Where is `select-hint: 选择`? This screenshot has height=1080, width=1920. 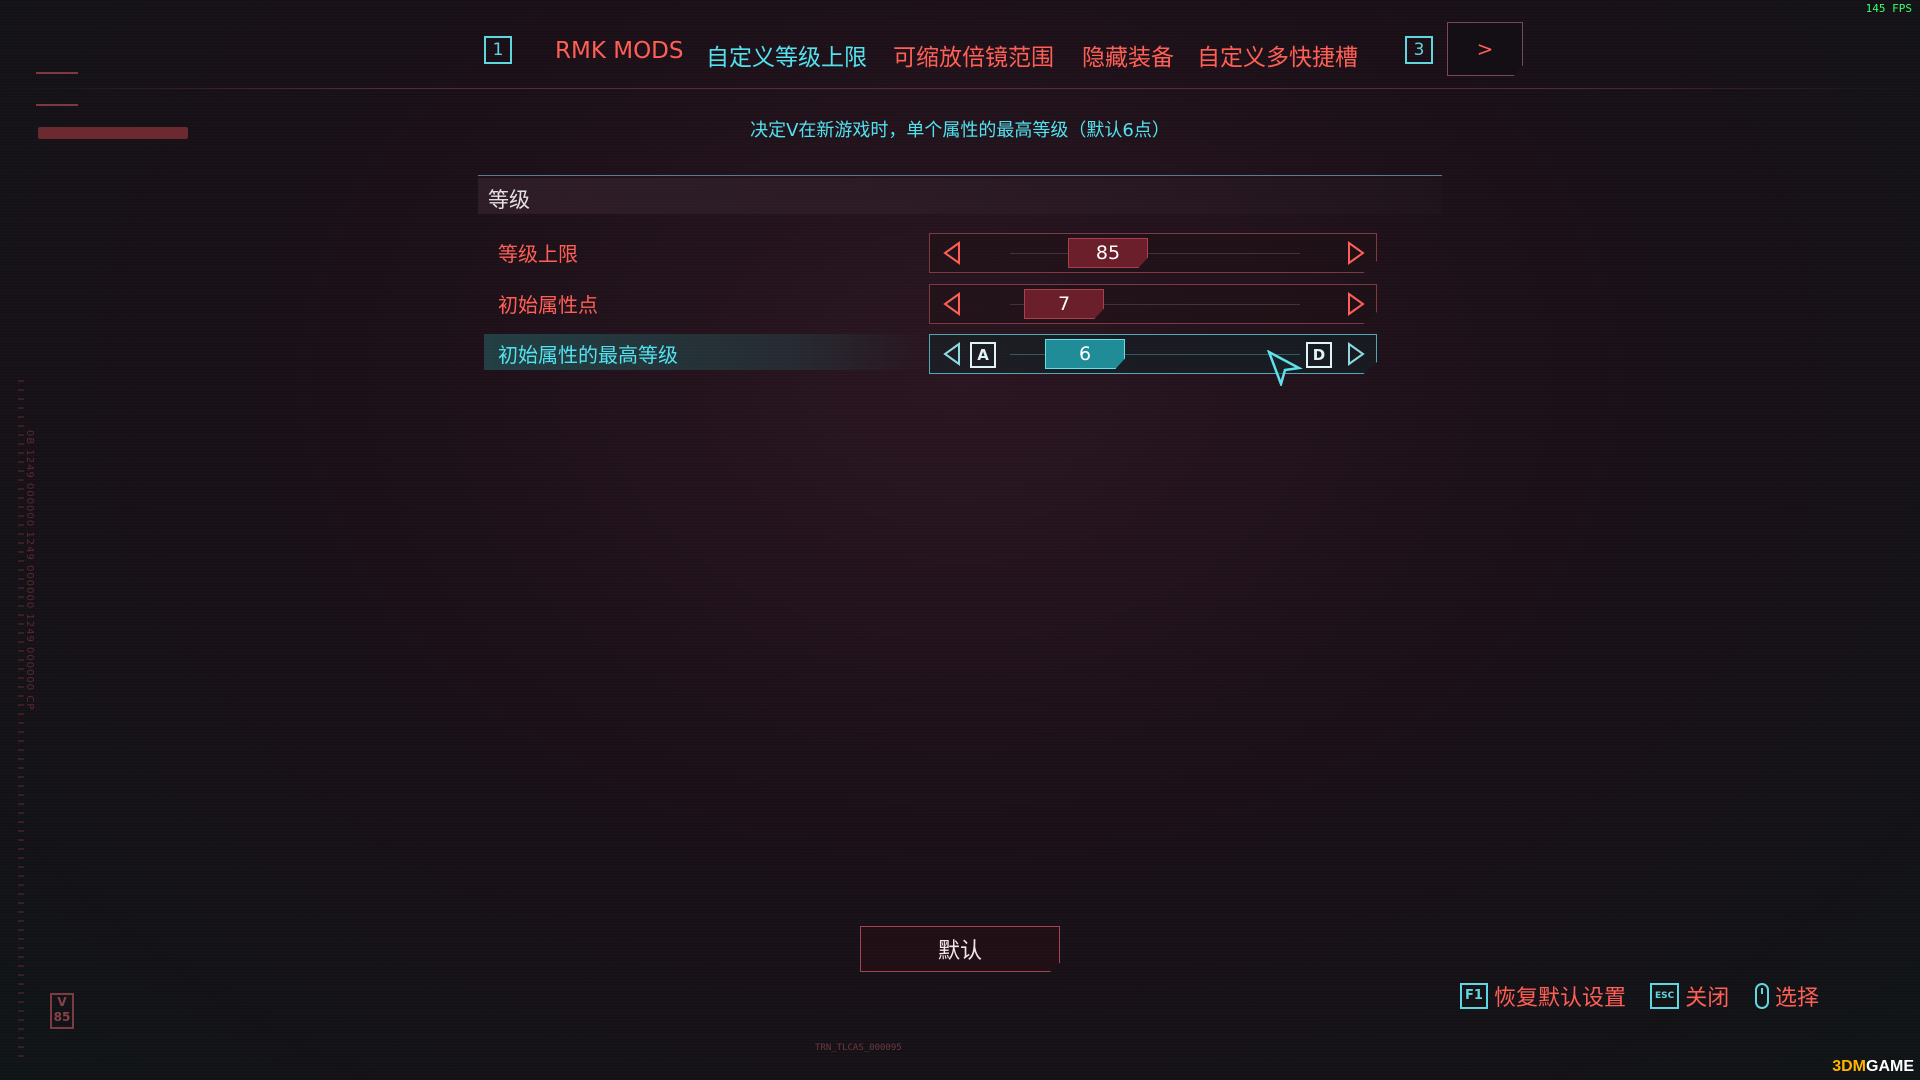 select-hint: 选择 is located at coordinates (1787, 996).